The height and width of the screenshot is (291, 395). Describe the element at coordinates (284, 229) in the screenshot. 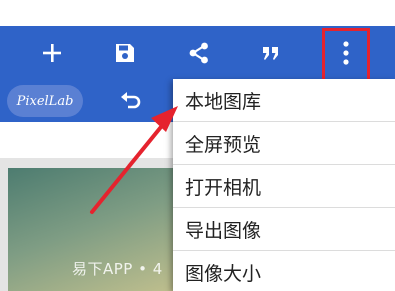

I see `menu-item-export-image: 导出图像` at that location.